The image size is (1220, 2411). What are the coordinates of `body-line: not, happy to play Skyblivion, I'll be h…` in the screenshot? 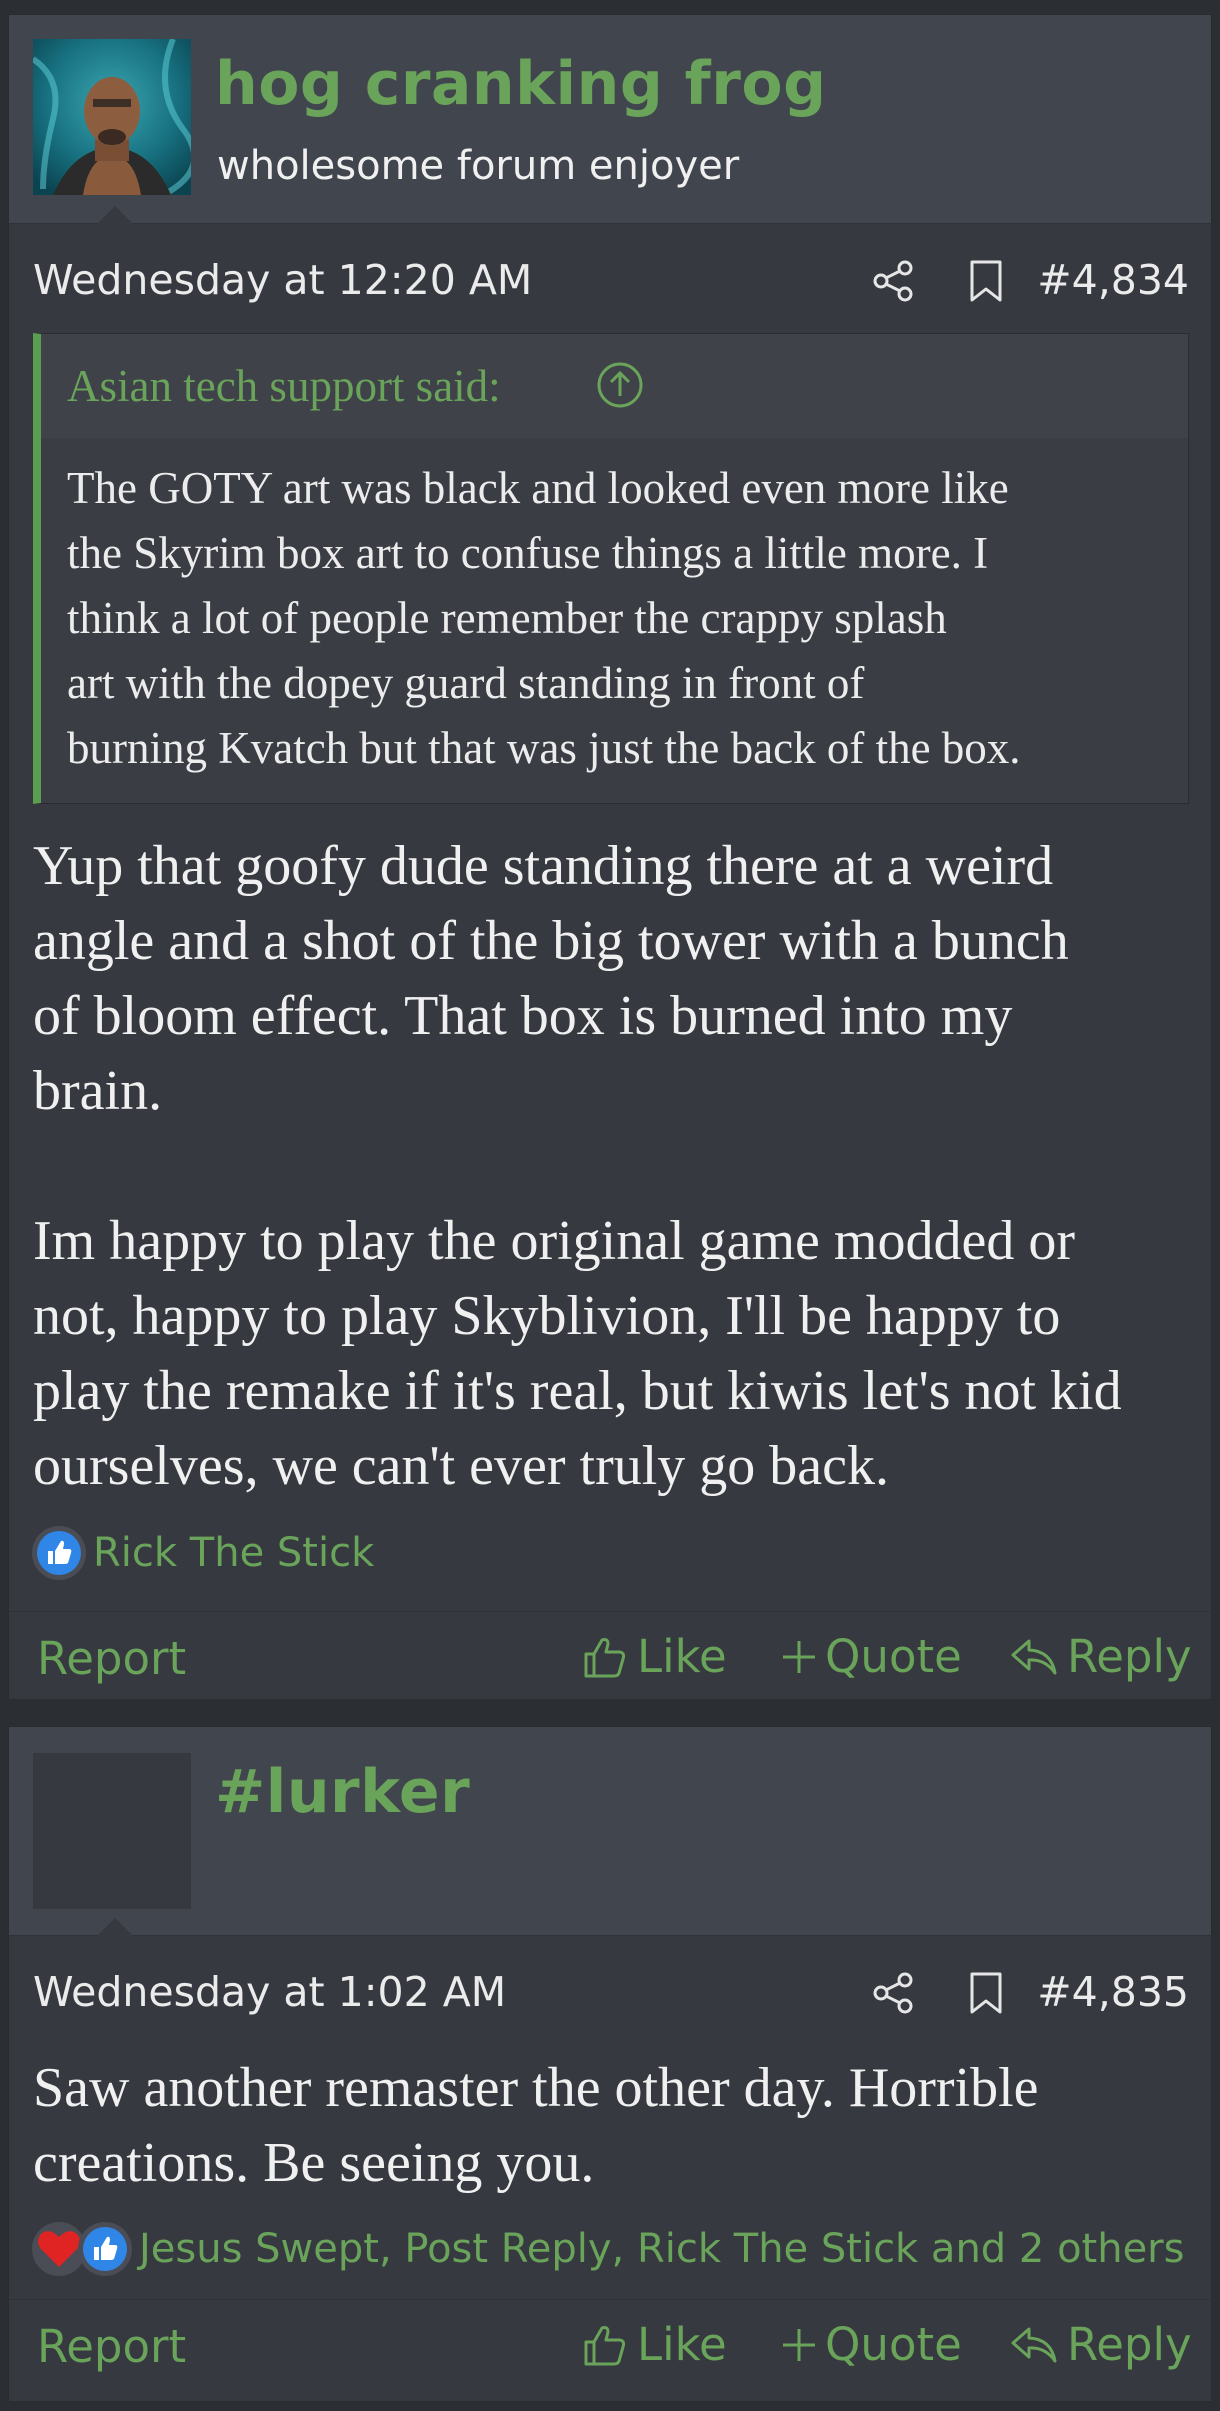 It's located at (547, 1316).